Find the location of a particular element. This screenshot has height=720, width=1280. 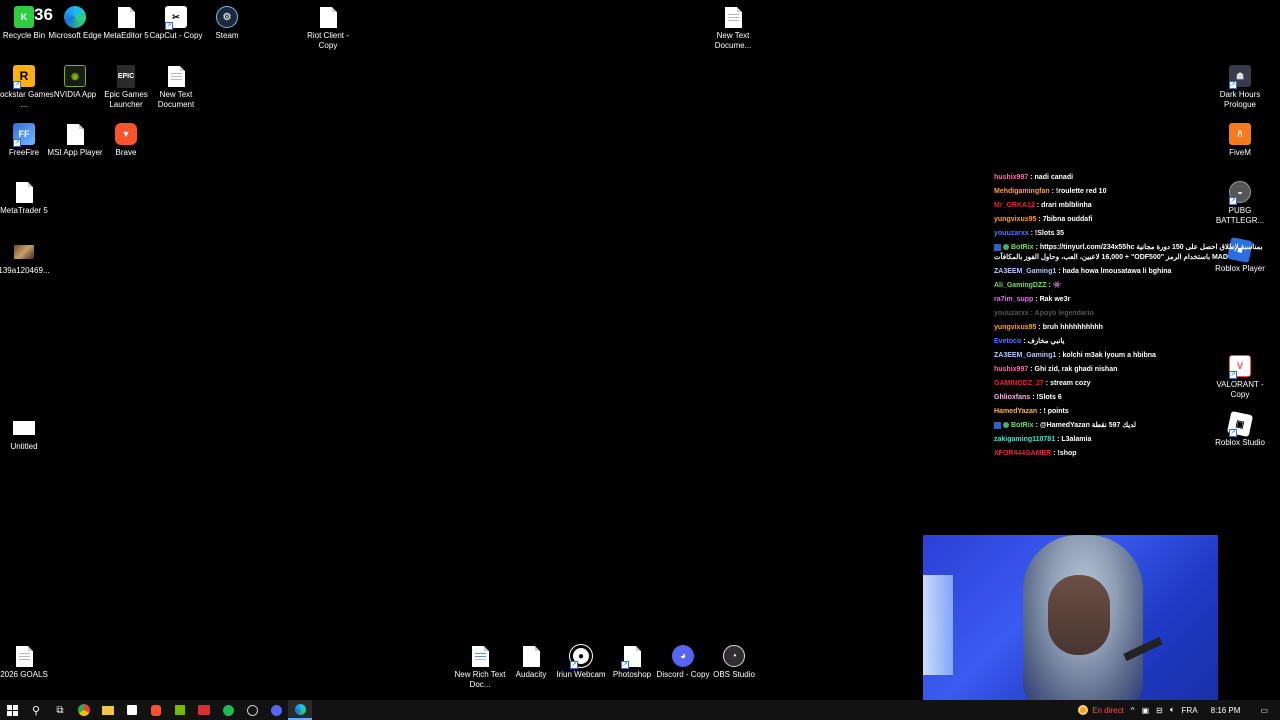

chat-message: Mehdigamingfan: !roulette red 10 is located at coordinates (1130, 192).